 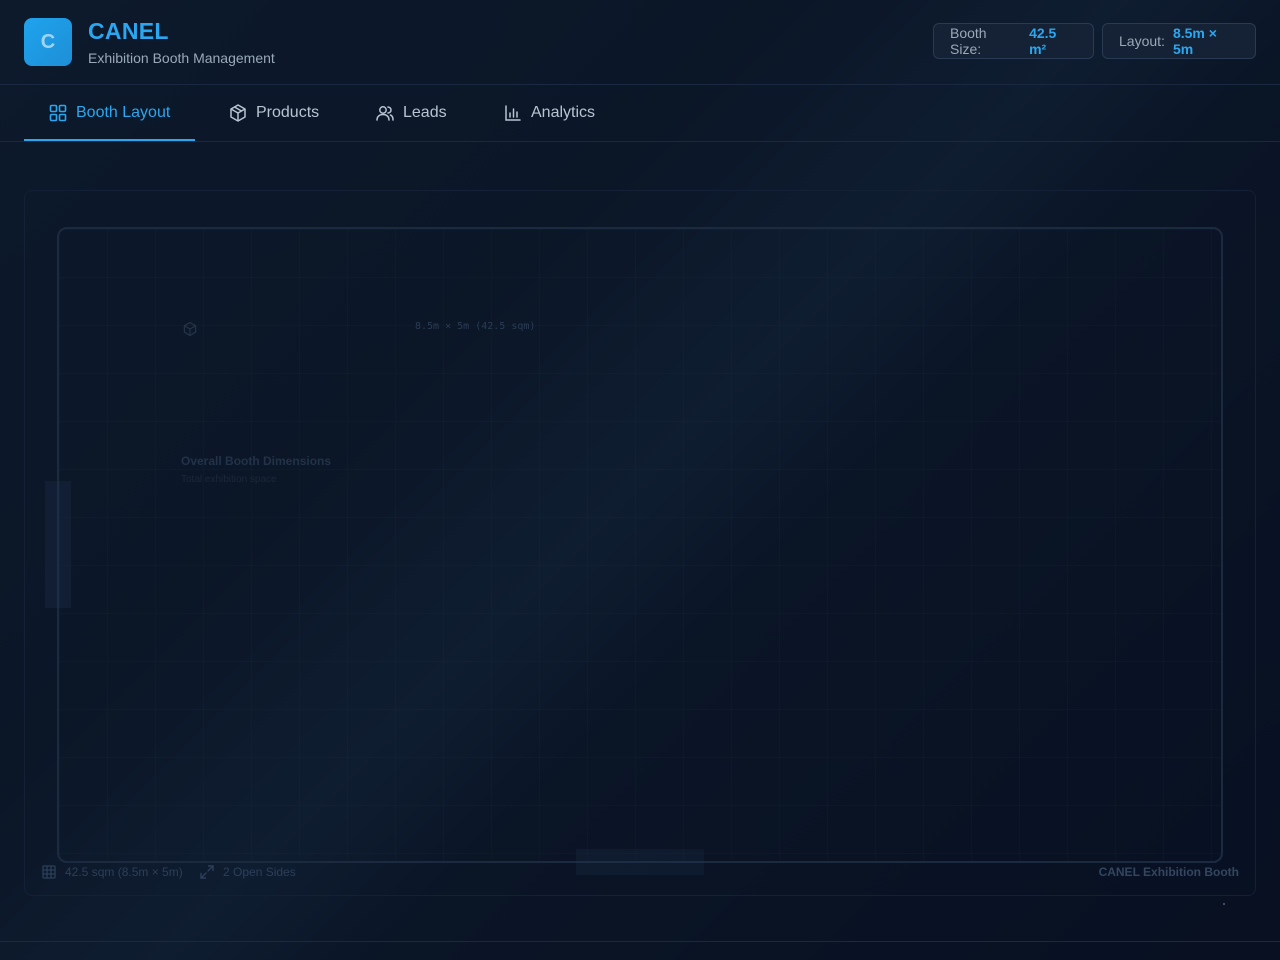 What do you see at coordinates (256, 461) in the screenshot?
I see `overall-dimensions-title: Overall Booth Dimensions` at bounding box center [256, 461].